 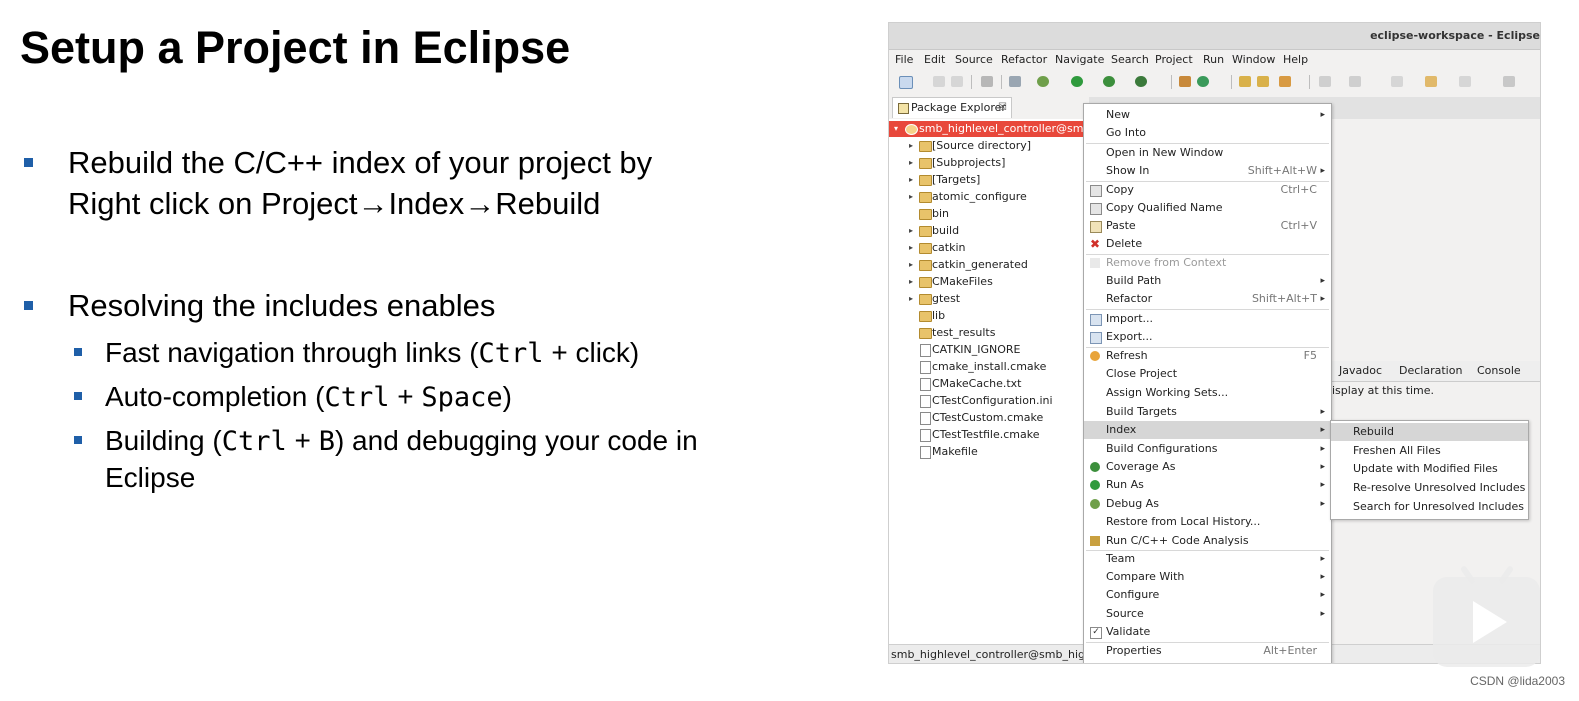 What do you see at coordinates (1207, 485) in the screenshot?
I see `menu-item-run-as: Run As ▸` at bounding box center [1207, 485].